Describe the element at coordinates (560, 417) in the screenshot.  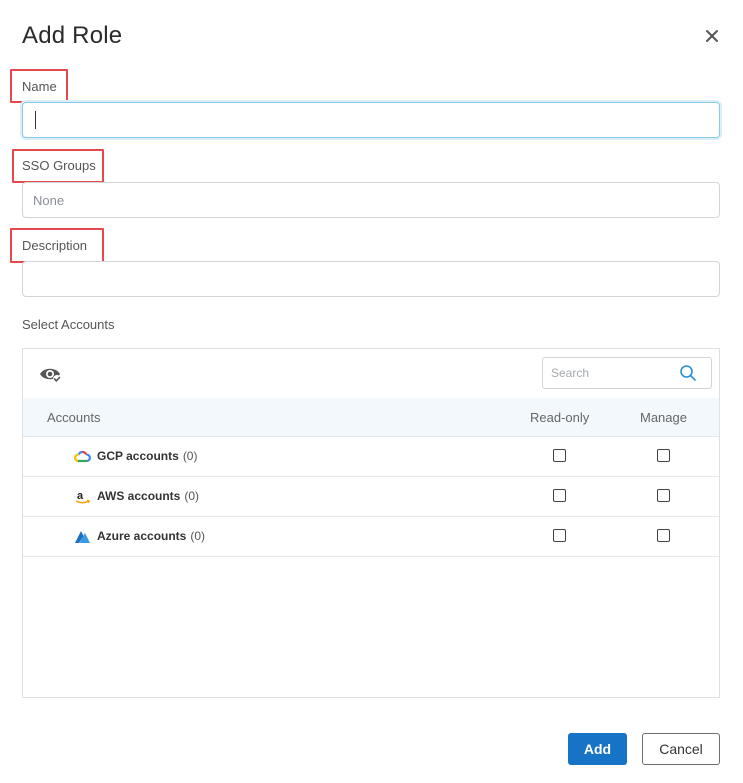
I see `column-read-only: Read-only` at that location.